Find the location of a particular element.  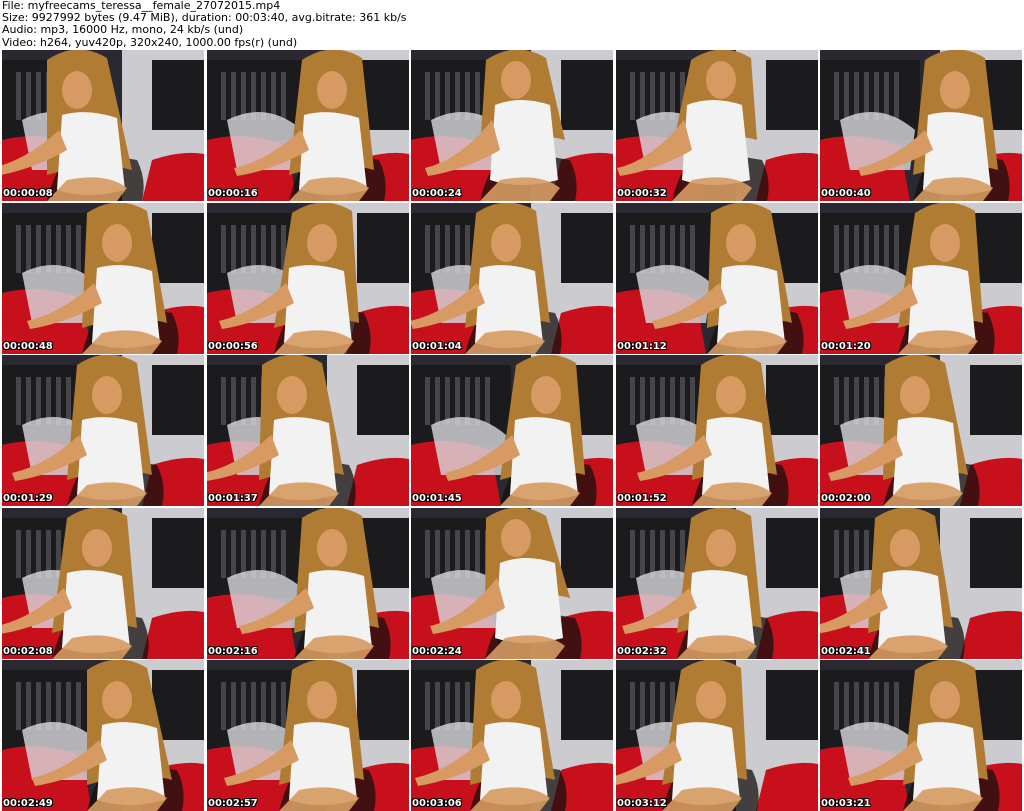

video-frame-thumbnail: 00:02:08 is located at coordinates (103, 583).